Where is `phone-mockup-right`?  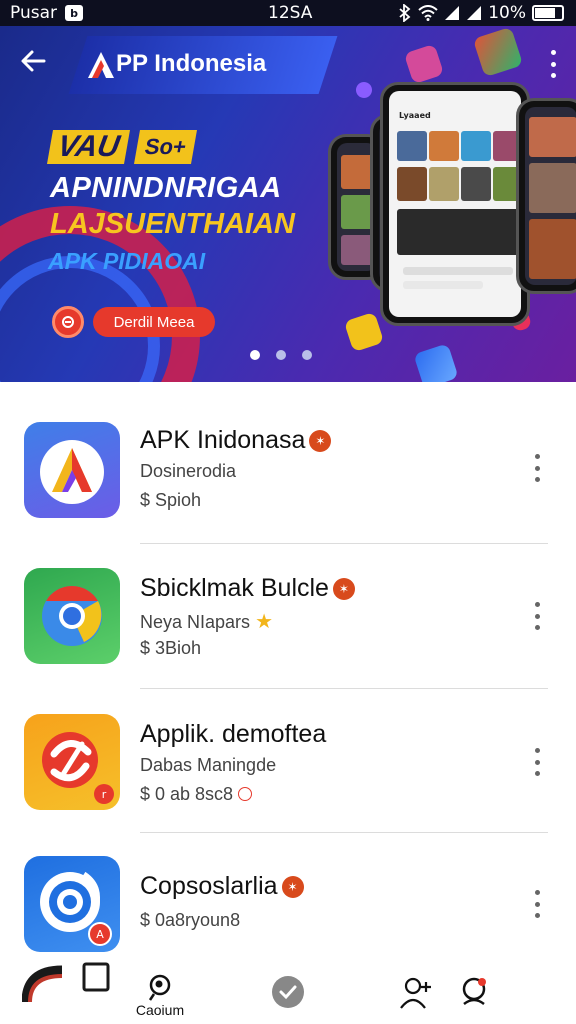 phone-mockup-right is located at coordinates (546, 196).